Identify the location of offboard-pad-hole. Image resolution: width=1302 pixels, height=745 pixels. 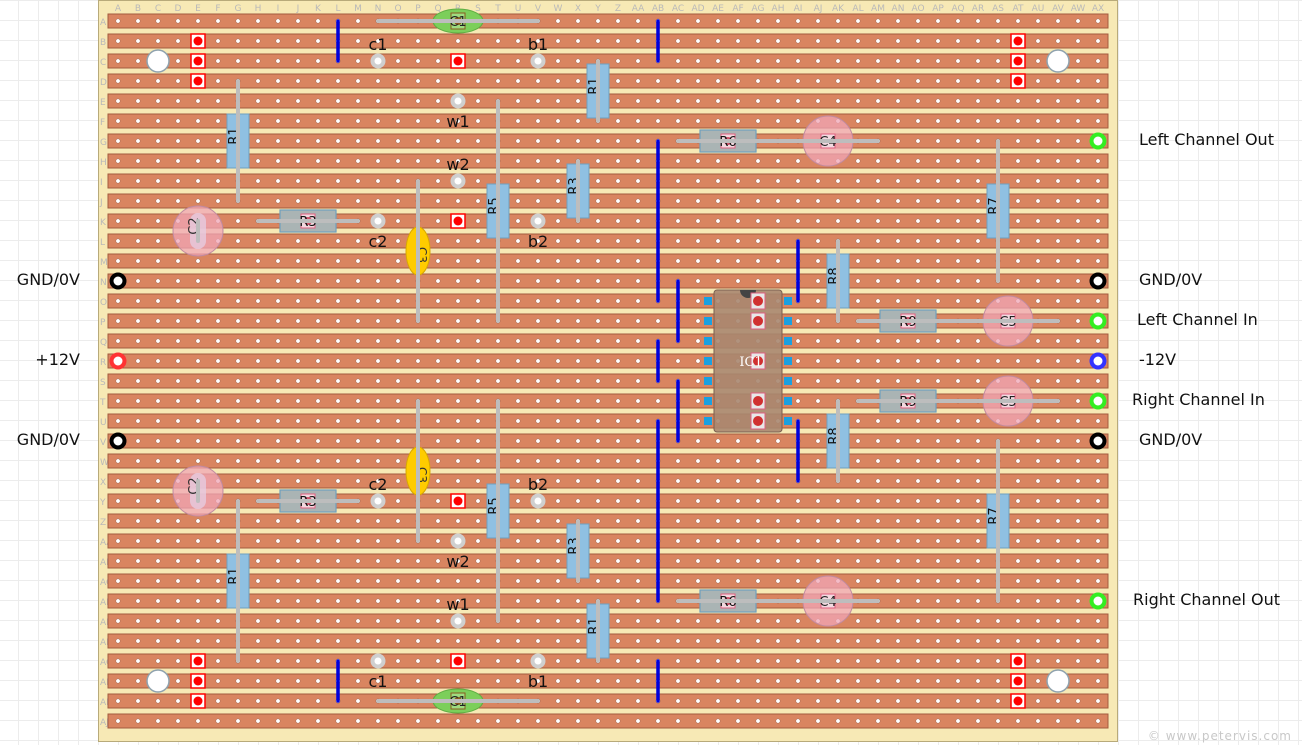
(458, 621).